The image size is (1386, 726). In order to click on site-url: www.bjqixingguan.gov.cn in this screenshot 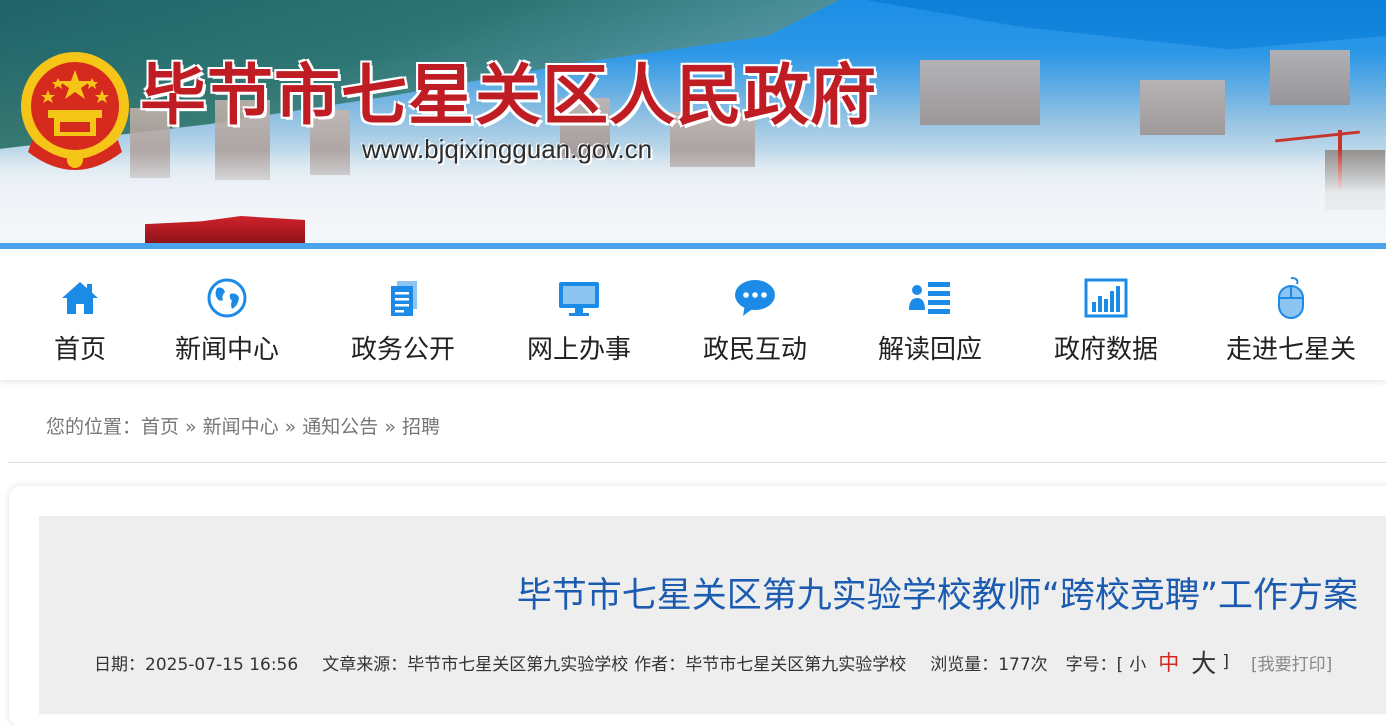, I will do `click(507, 149)`.